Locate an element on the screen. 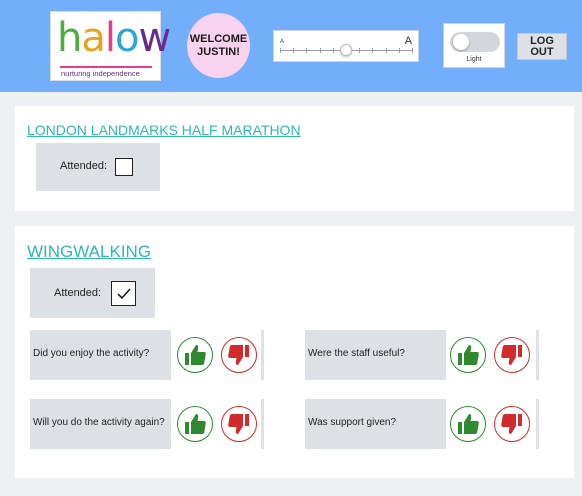  welcome-badge: WELCOME JUSTIN! is located at coordinates (218, 45).